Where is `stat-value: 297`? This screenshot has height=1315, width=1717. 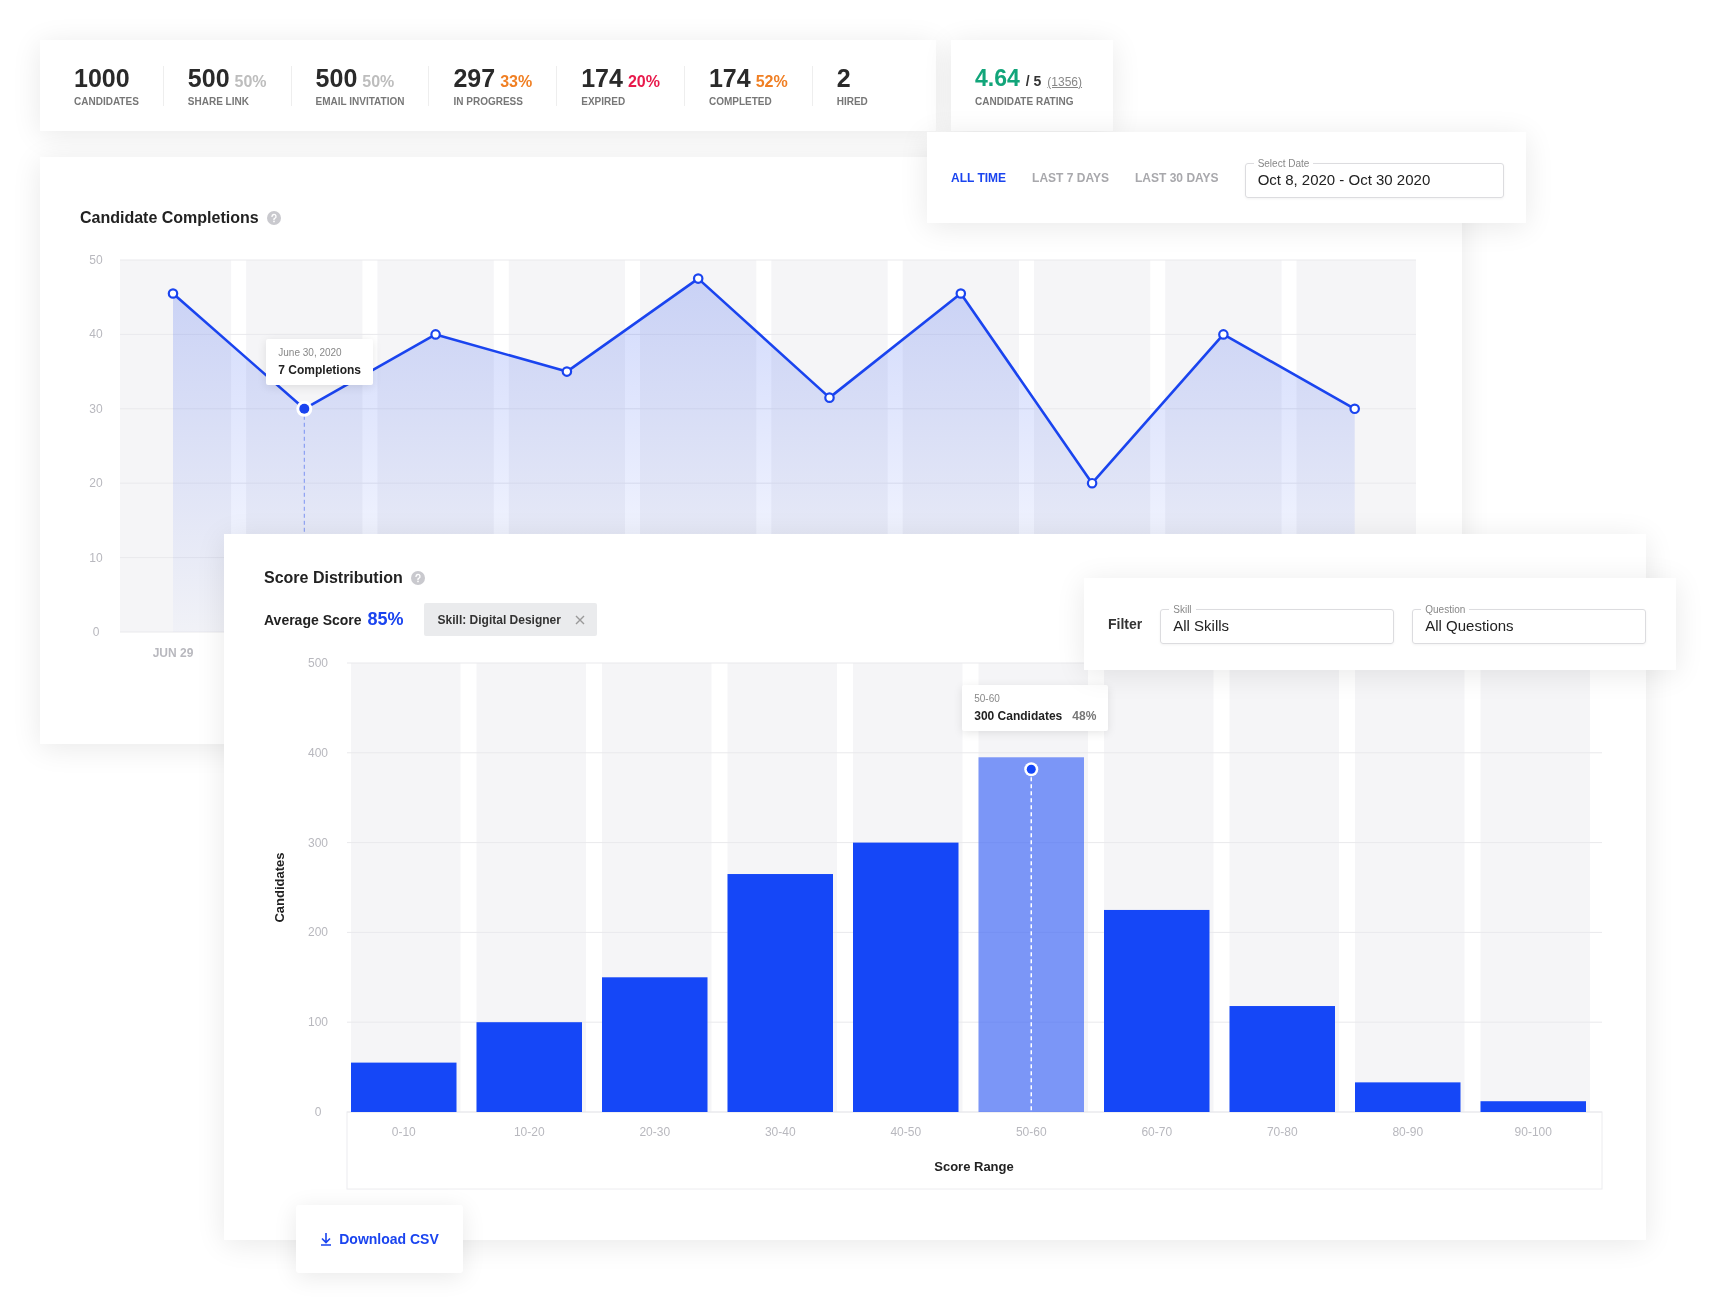
stat-value: 297 is located at coordinates (474, 78).